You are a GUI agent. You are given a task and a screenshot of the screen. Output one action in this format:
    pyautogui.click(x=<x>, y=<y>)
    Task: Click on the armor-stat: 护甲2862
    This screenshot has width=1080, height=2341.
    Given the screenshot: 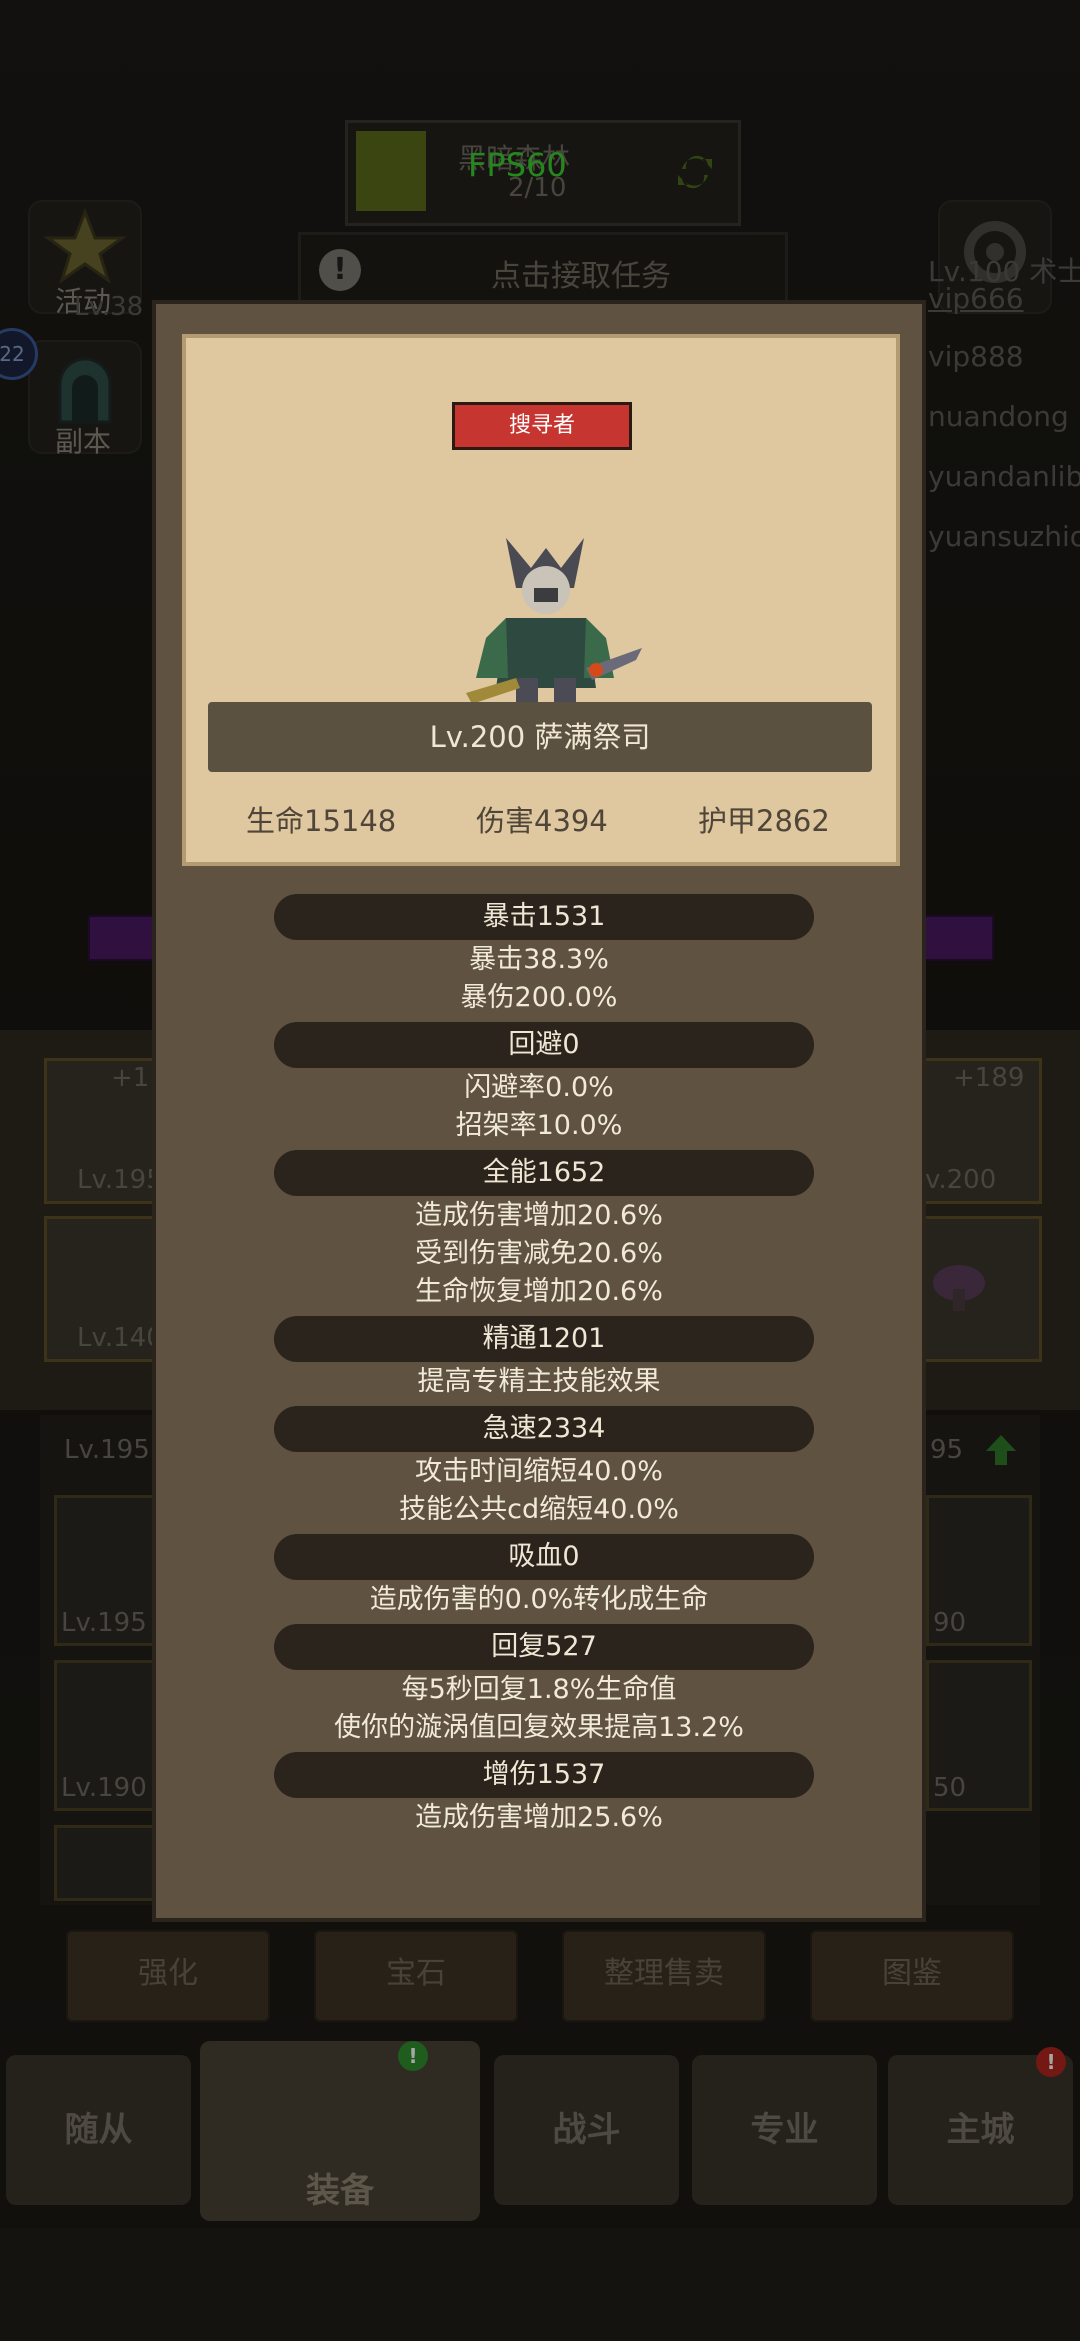 What is the action you would take?
    pyautogui.click(x=764, y=821)
    